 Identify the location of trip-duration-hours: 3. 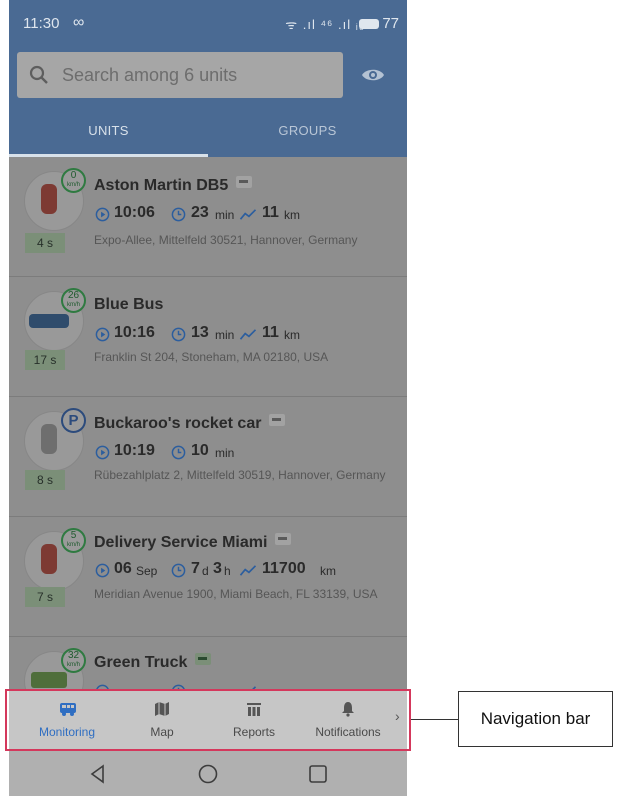
(217, 568).